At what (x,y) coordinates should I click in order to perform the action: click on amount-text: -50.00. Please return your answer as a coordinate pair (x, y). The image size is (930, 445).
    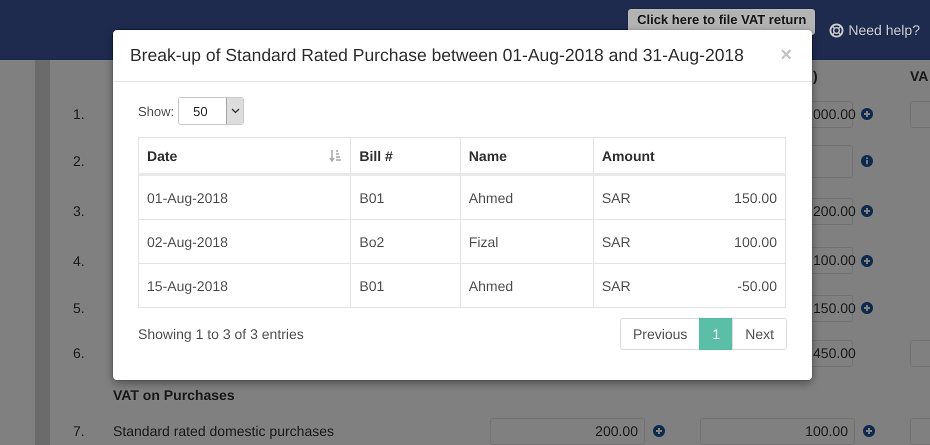
    Looking at the image, I should click on (757, 286).